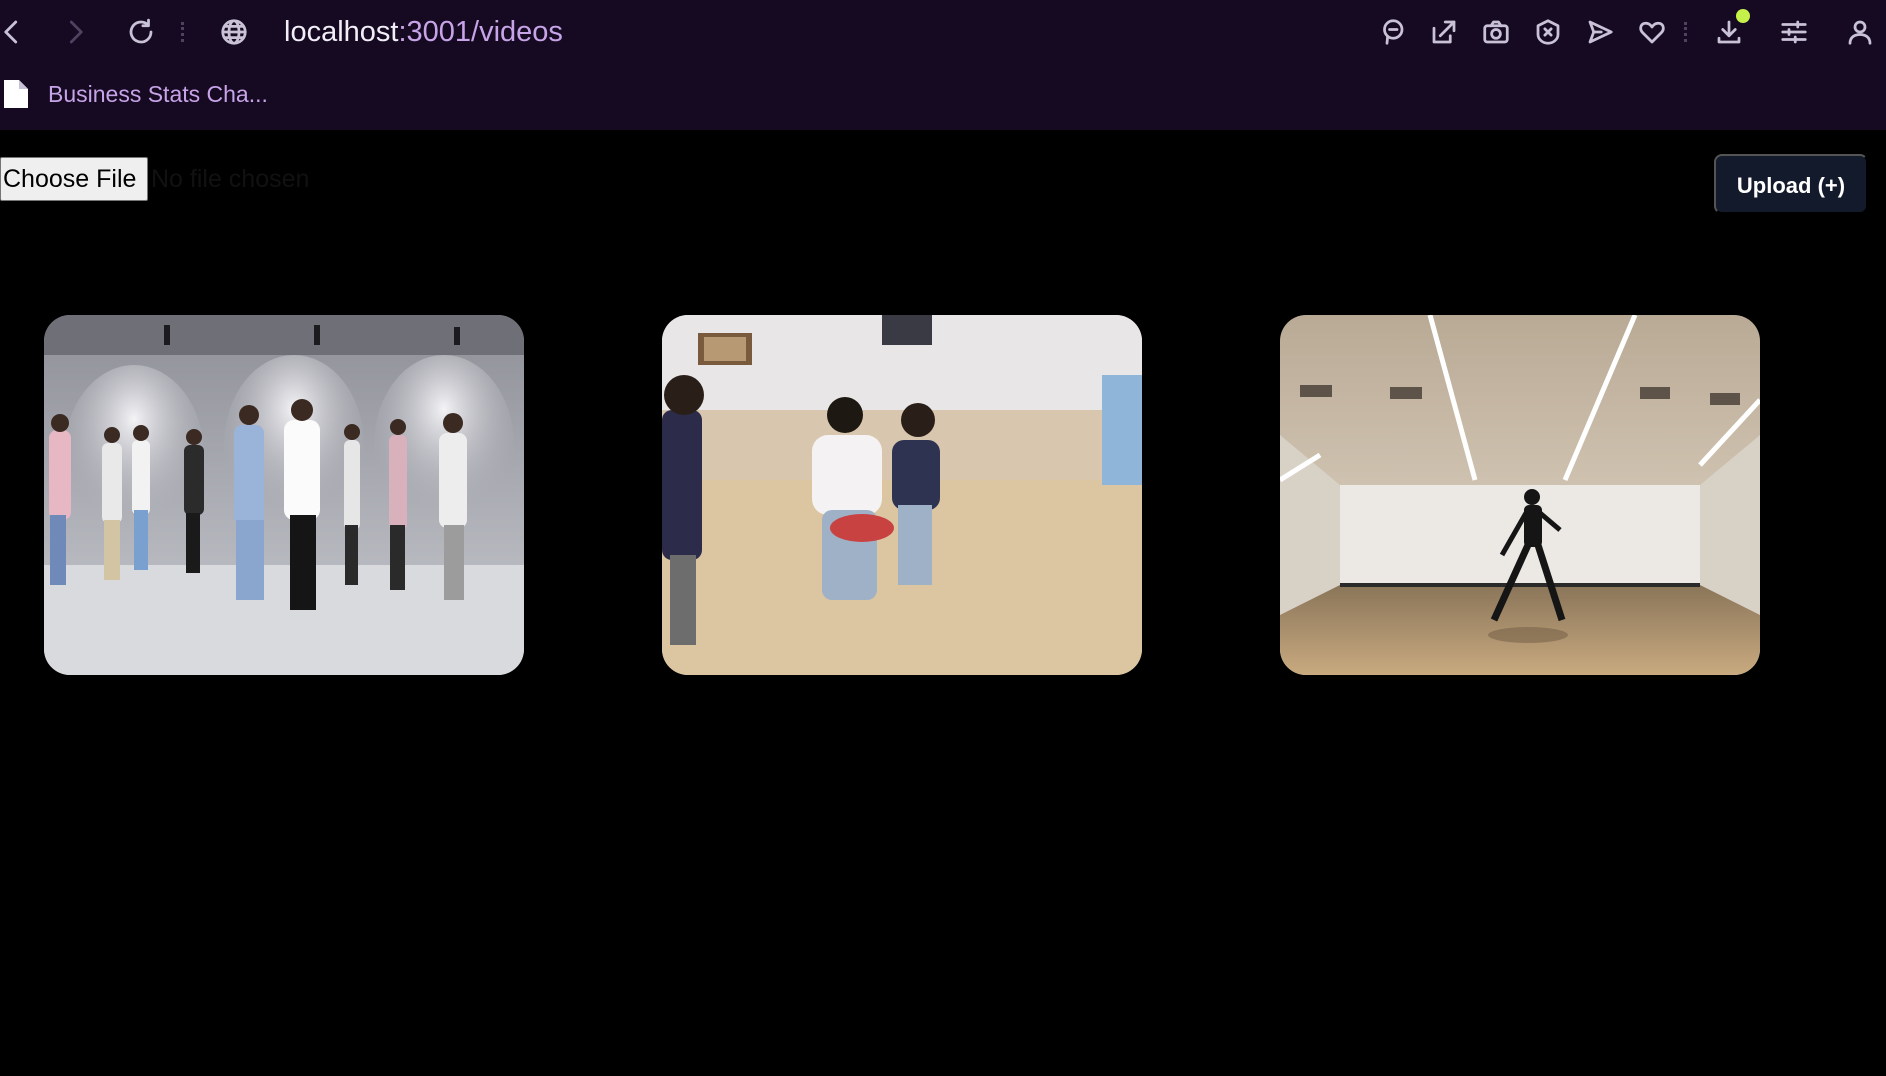 The image size is (1886, 1076). I want to click on address-bar: localhost:3001/videos, so click(423, 32).